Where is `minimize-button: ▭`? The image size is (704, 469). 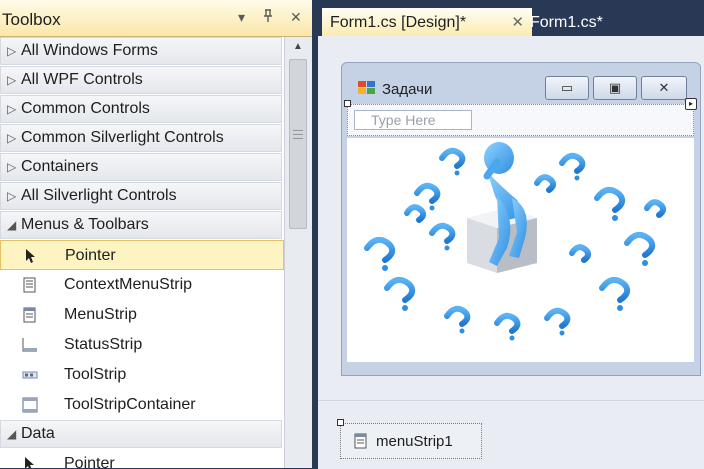 minimize-button: ▭ is located at coordinates (567, 88).